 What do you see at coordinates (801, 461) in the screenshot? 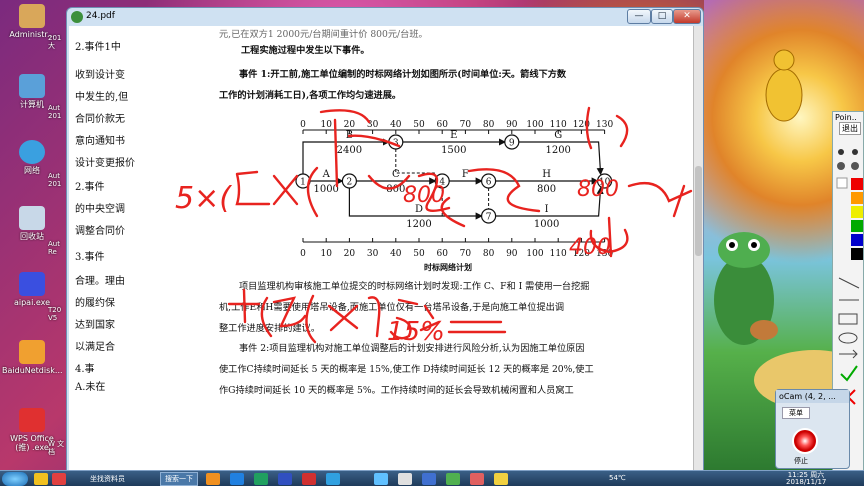
I see `stop-label: 停止` at bounding box center [801, 461].